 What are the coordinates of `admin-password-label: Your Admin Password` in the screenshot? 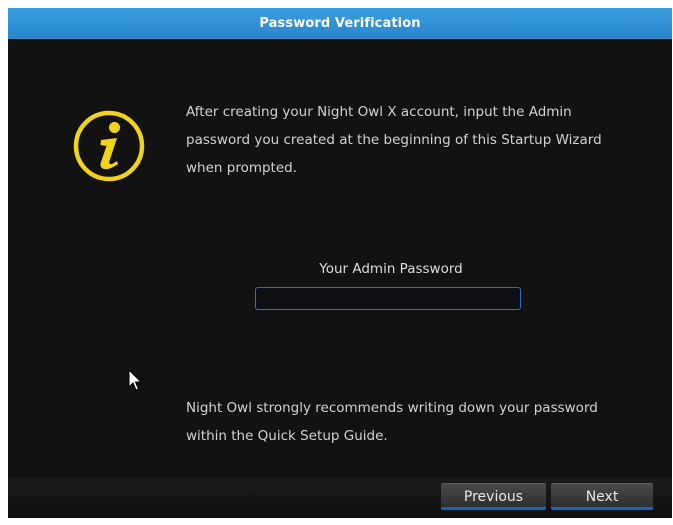 It's located at (391, 269).